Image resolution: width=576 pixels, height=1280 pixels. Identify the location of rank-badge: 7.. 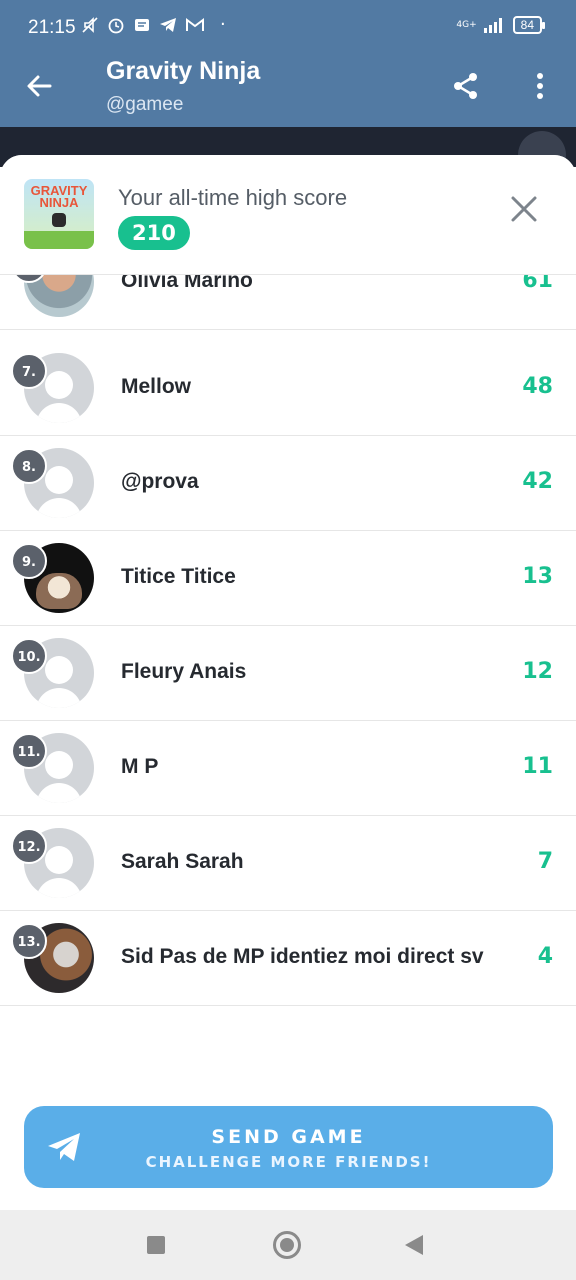
(29, 371).